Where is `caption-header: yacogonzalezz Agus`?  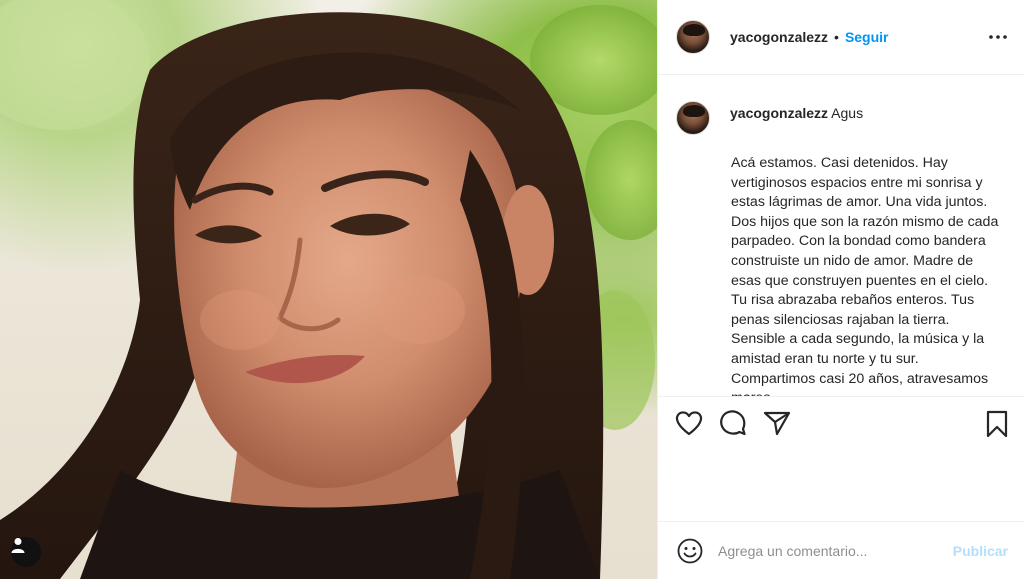
caption-header: yacogonzalezz Agus is located at coordinates (842, 118).